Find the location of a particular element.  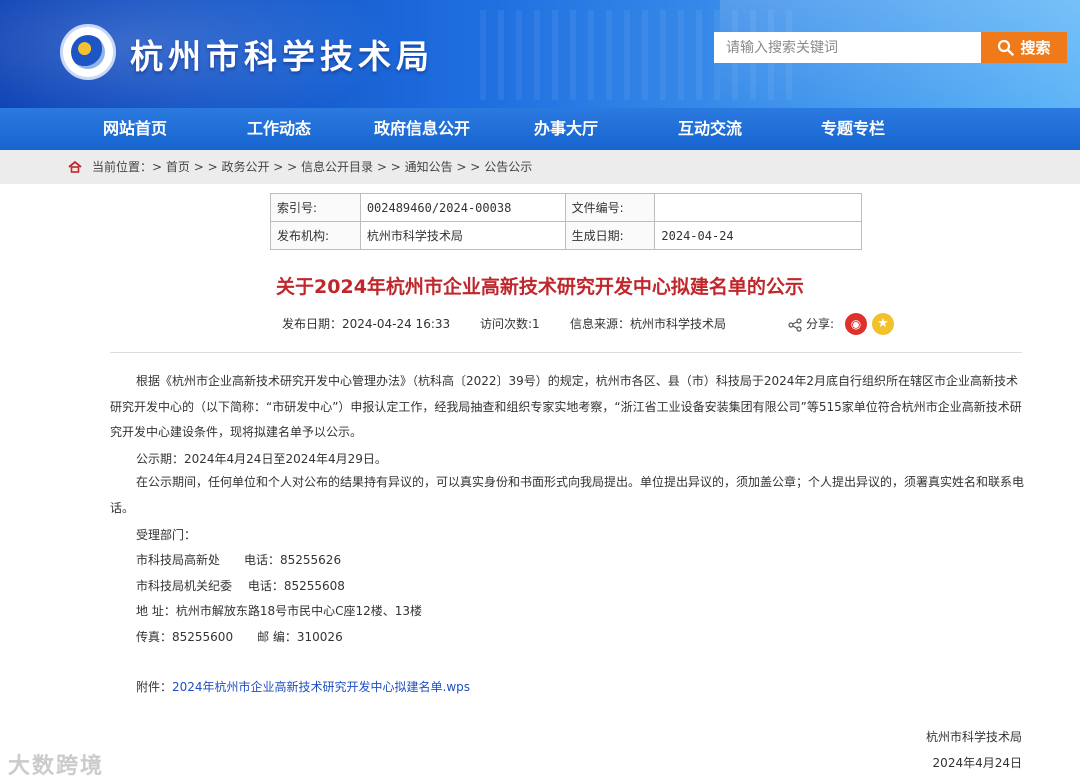

nav-item-services: 办事大厅 is located at coordinates (566, 129).